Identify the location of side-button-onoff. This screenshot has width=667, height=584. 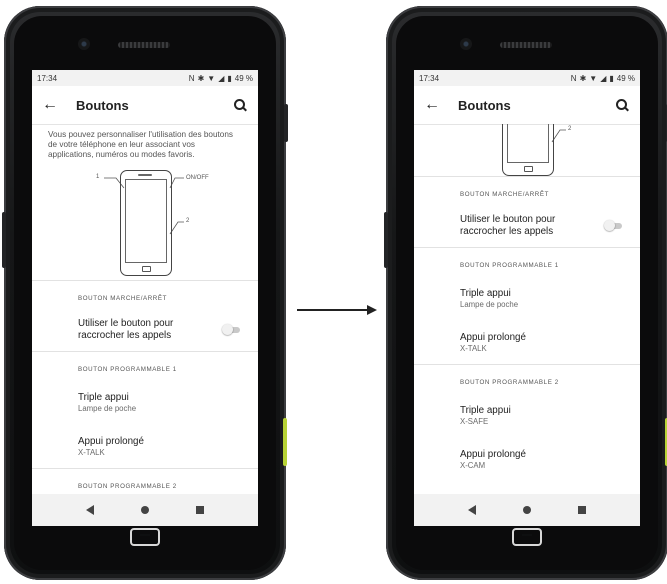
(286, 123).